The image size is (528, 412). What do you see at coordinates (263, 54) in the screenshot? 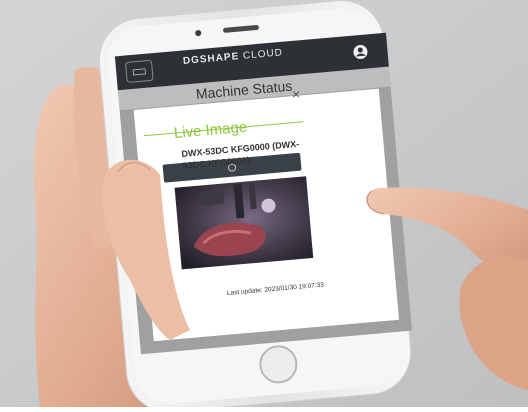
I see `brand-light: CLOUD` at bounding box center [263, 54].